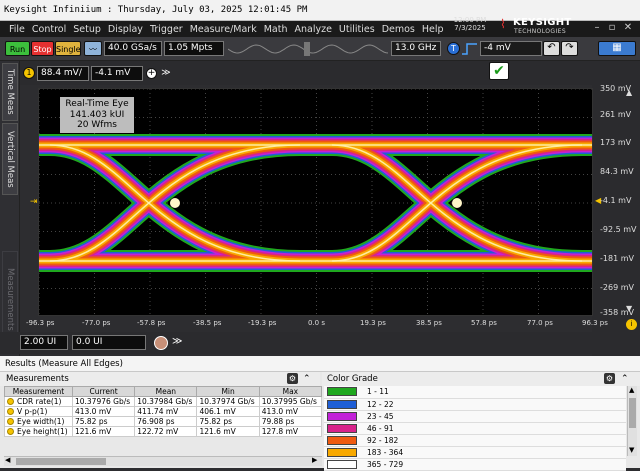  Describe the element at coordinates (470, 49) in the screenshot. I see `rising-edge-icon` at that location.